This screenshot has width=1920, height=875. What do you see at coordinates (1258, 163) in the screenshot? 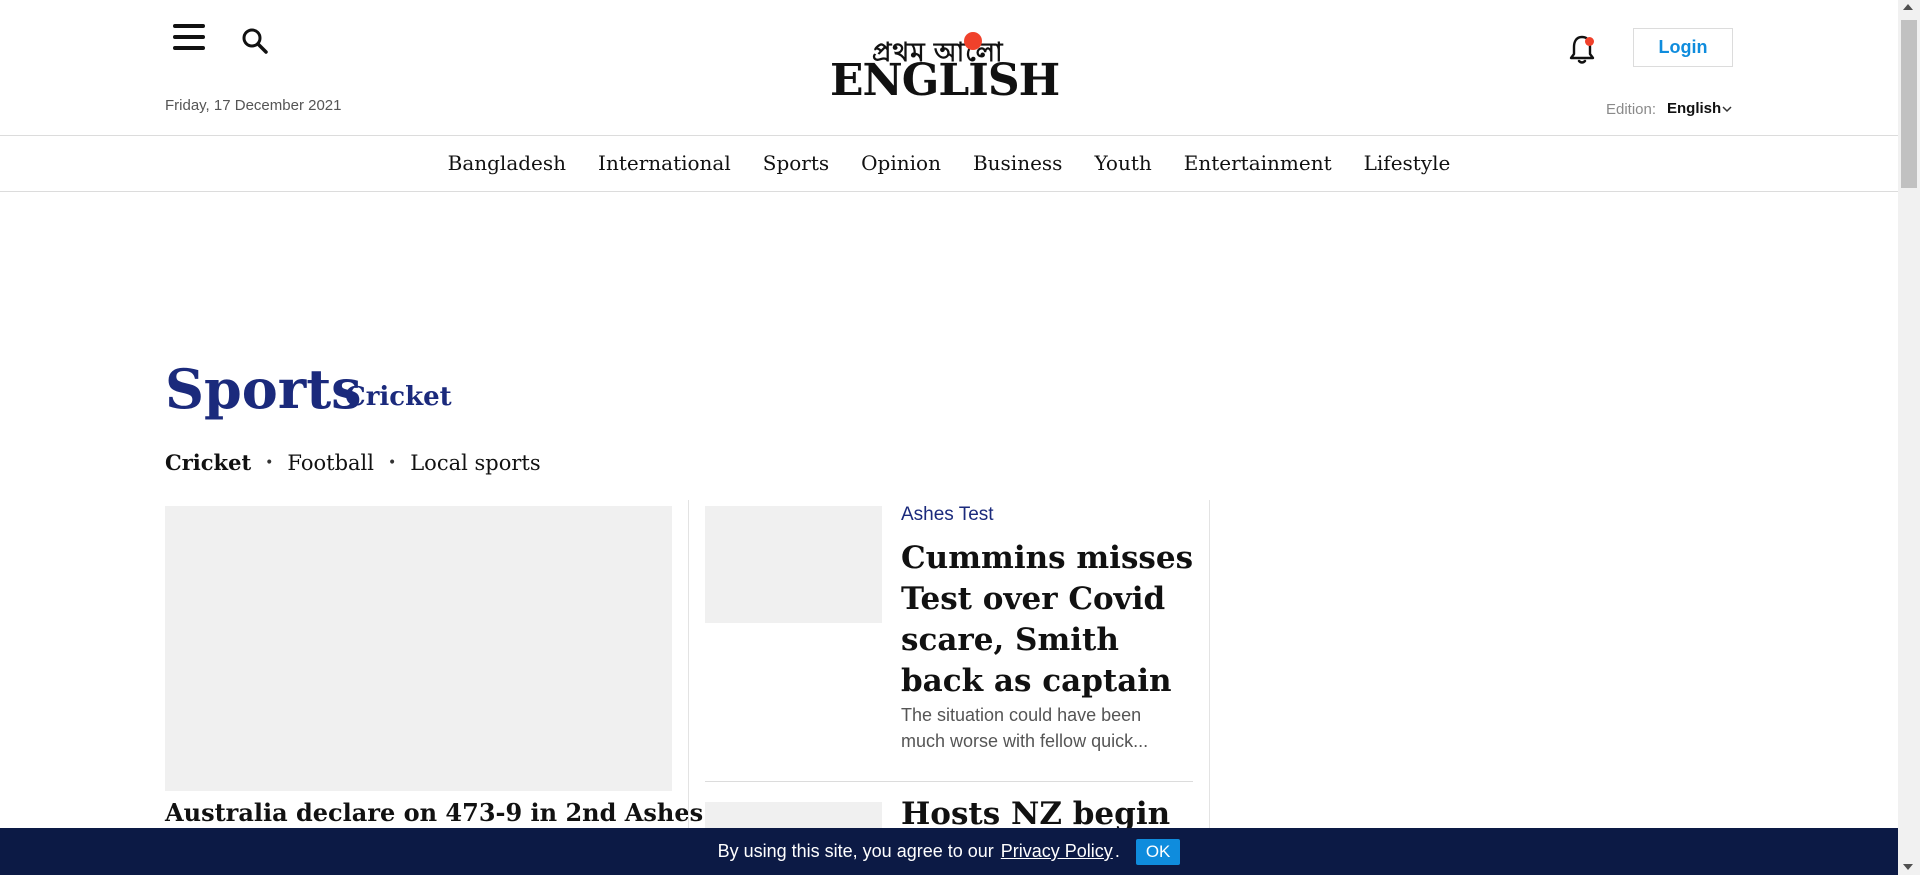
I see `nav-item-entertainment: Entertainment` at bounding box center [1258, 163].